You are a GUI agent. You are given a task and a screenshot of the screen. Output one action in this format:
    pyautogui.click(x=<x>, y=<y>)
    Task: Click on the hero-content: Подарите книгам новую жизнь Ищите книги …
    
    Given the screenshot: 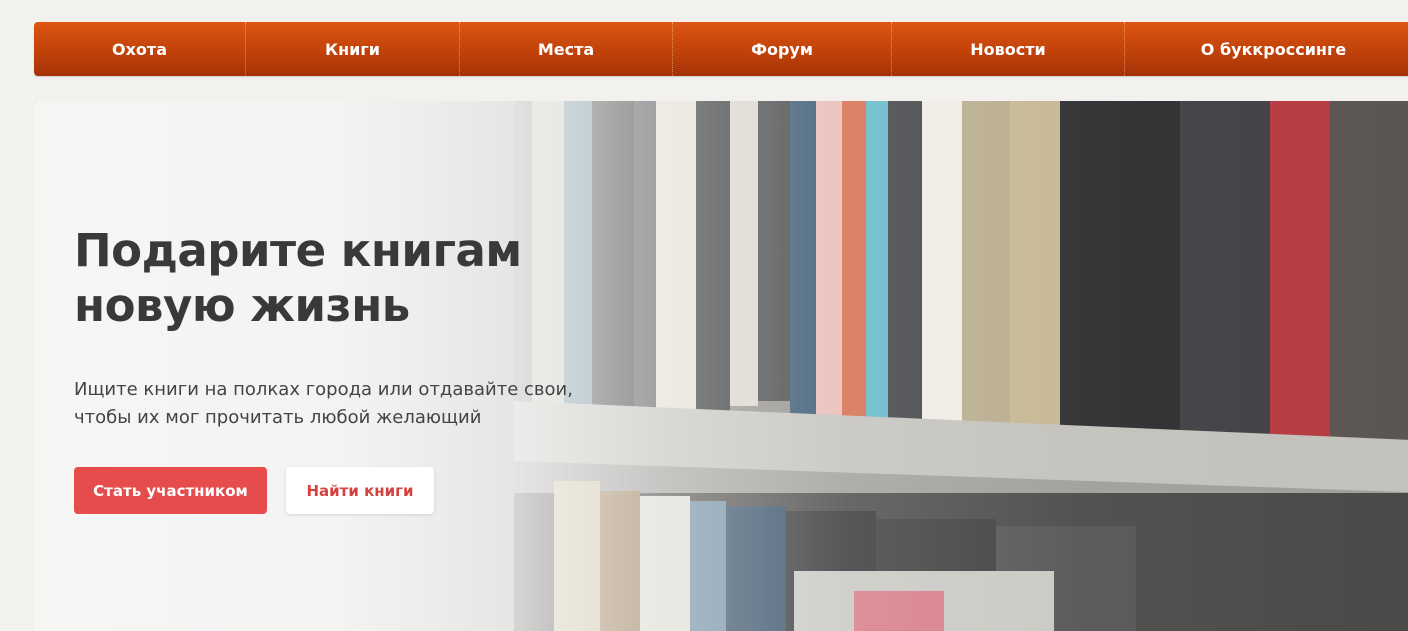 What is the action you would take?
    pyautogui.click(x=354, y=327)
    